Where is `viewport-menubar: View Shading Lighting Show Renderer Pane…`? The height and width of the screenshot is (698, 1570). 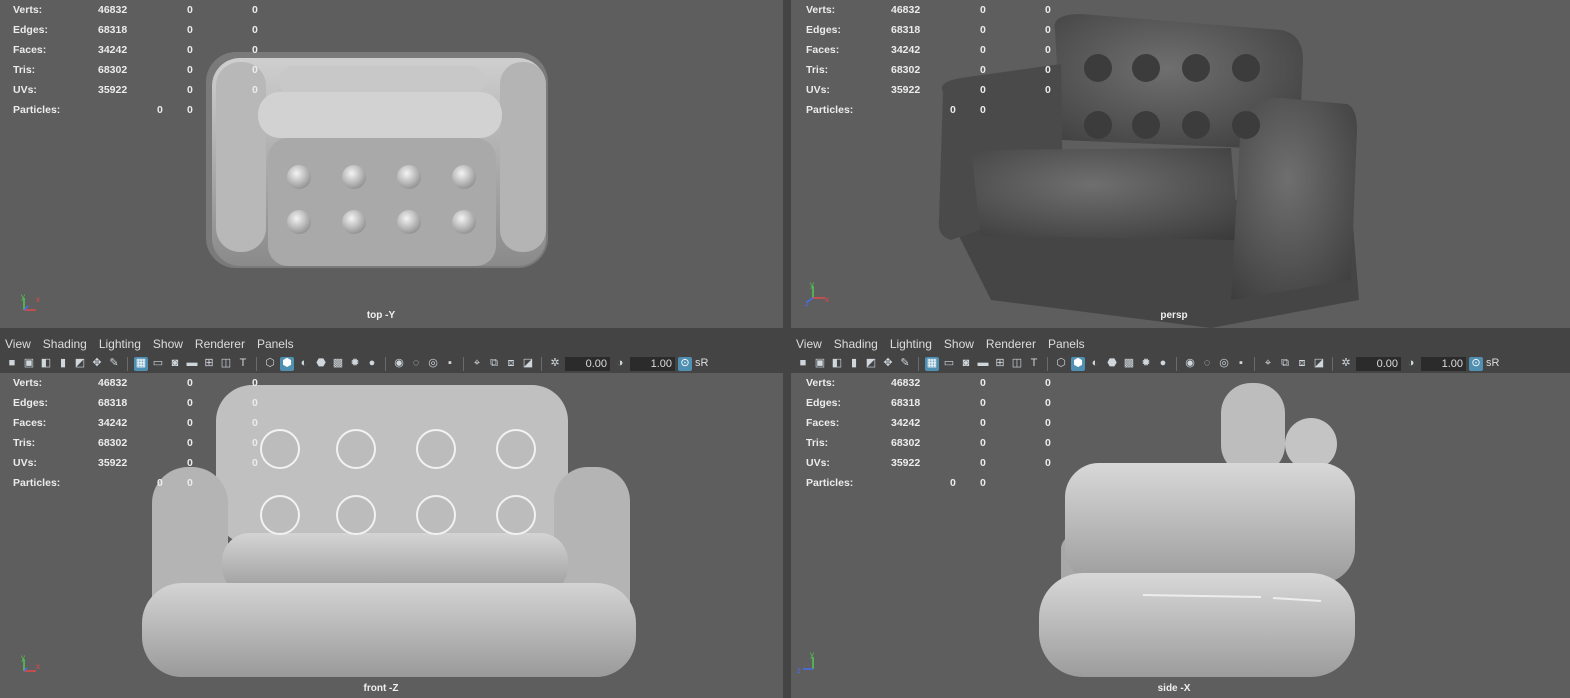
viewport-menubar: View Shading Lighting Show Renderer Pane… is located at coordinates (391, 343).